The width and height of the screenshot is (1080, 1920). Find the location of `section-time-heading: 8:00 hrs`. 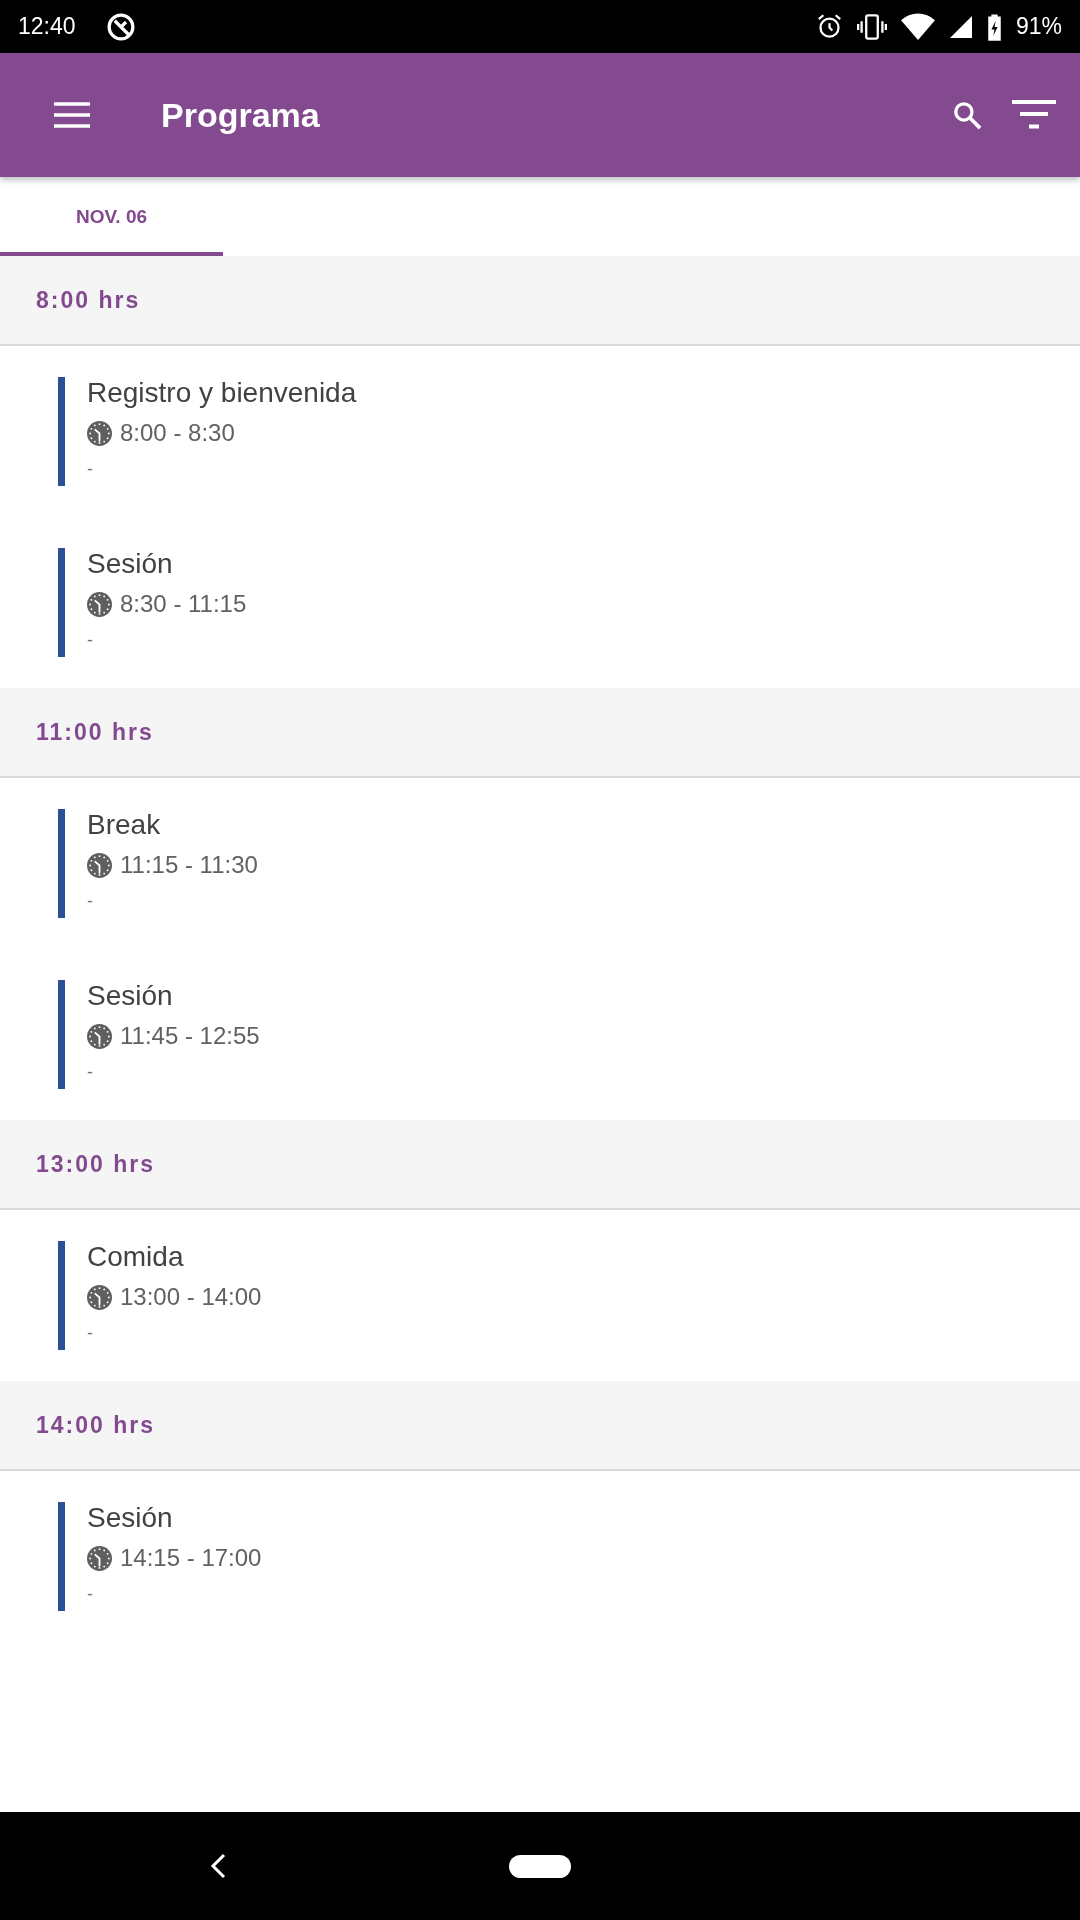

section-time-heading: 8:00 hrs is located at coordinates (88, 300).